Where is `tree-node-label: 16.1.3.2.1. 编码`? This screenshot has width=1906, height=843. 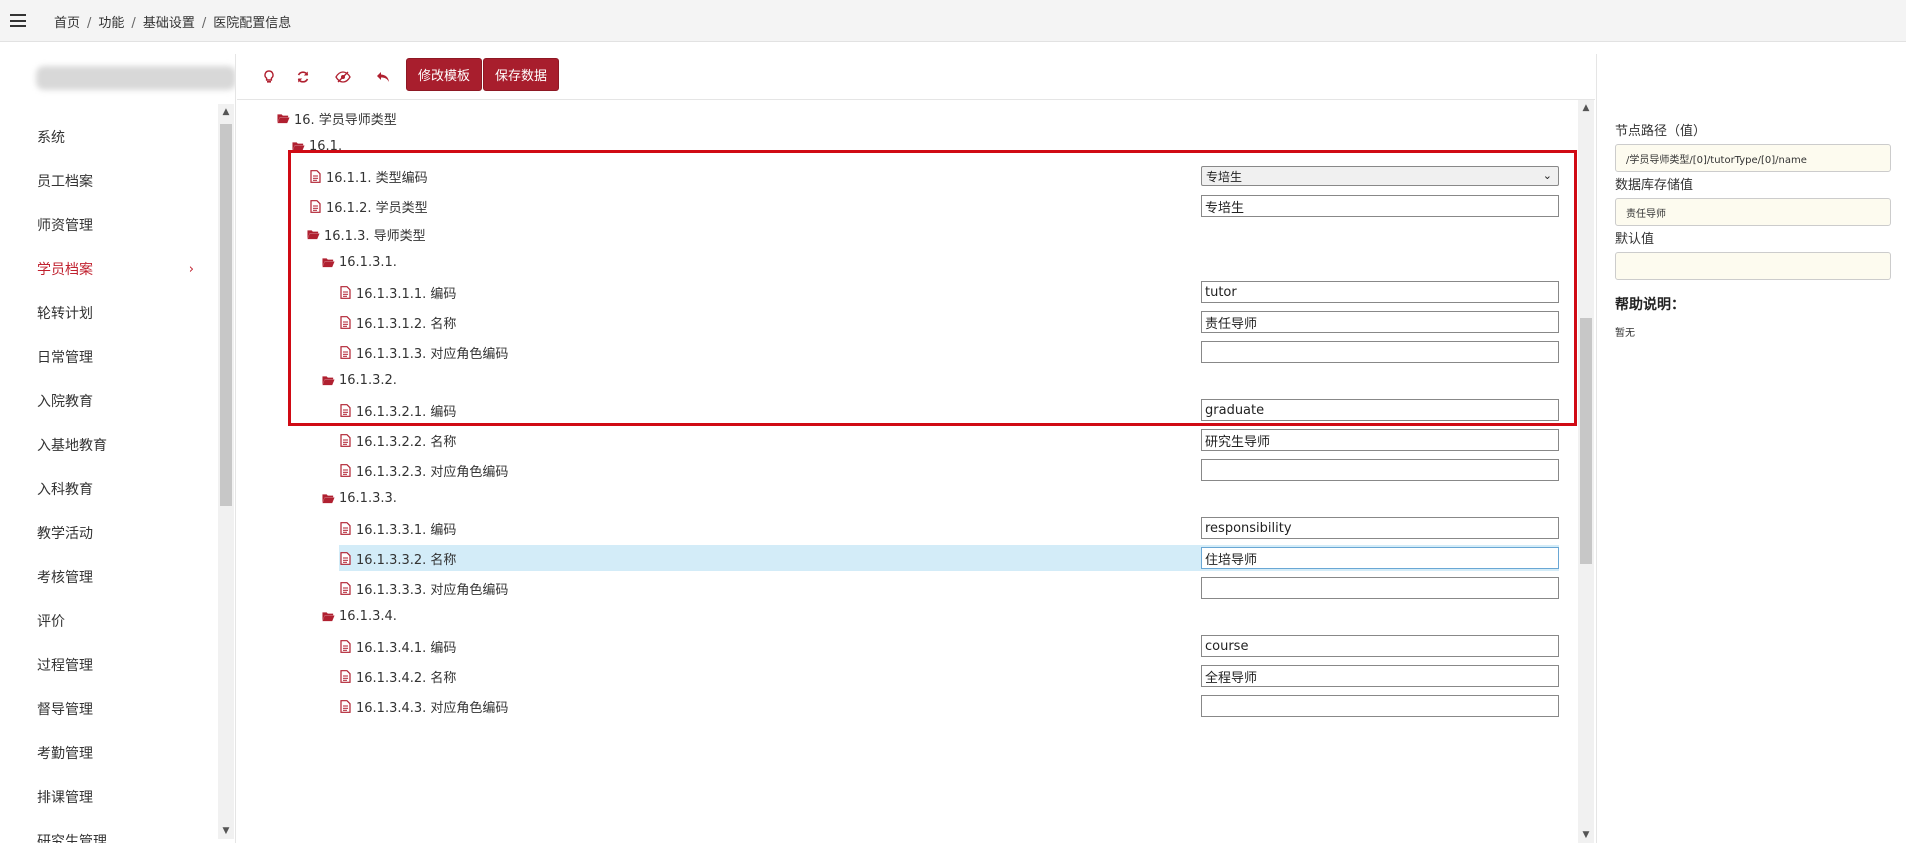 tree-node-label: 16.1.3.2.1. 编码 is located at coordinates (406, 412).